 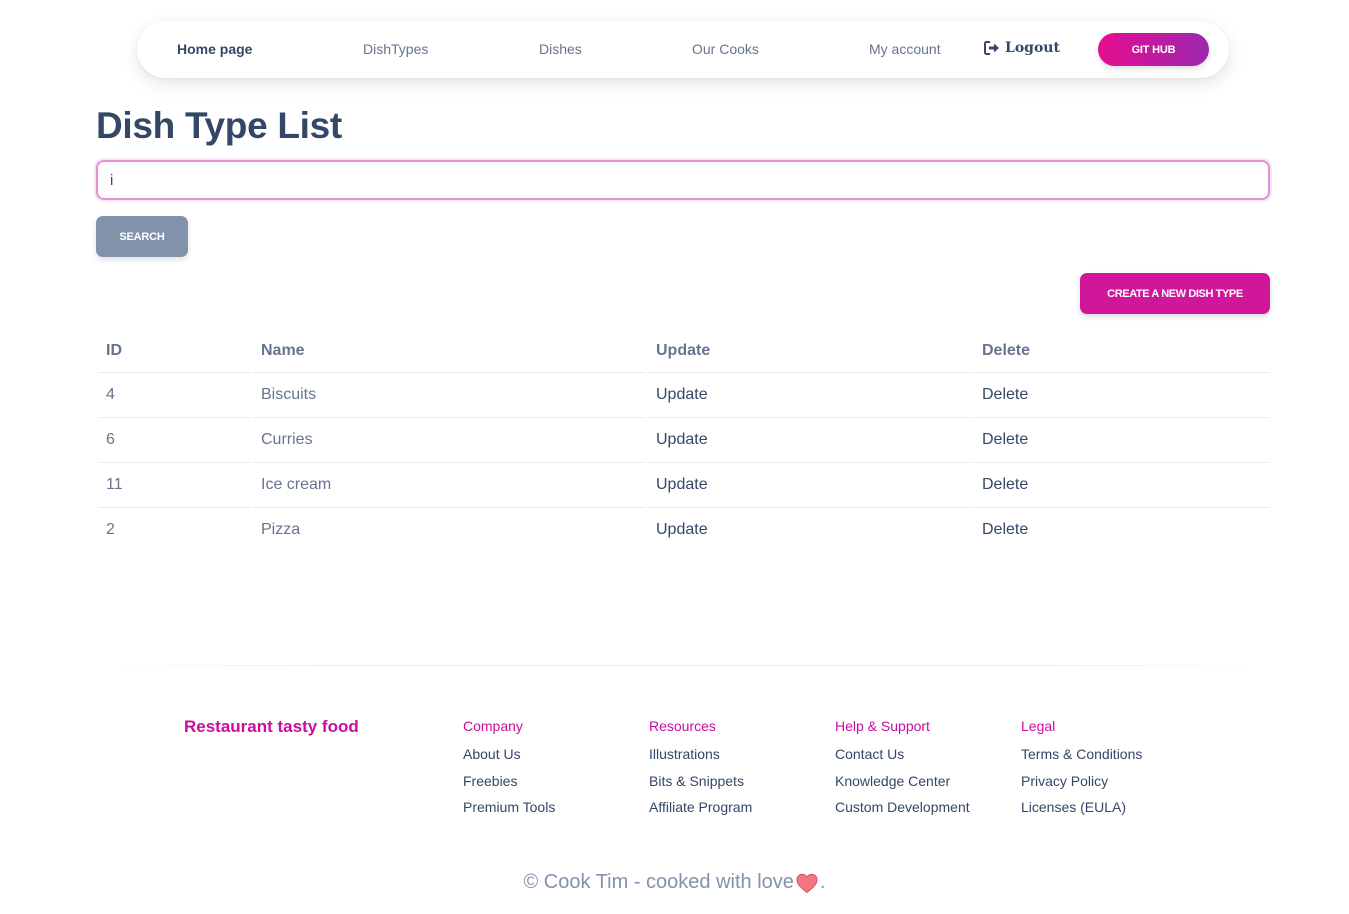 What do you see at coordinates (725, 49) in the screenshot?
I see `nav-our-cooks: Our Cooks` at bounding box center [725, 49].